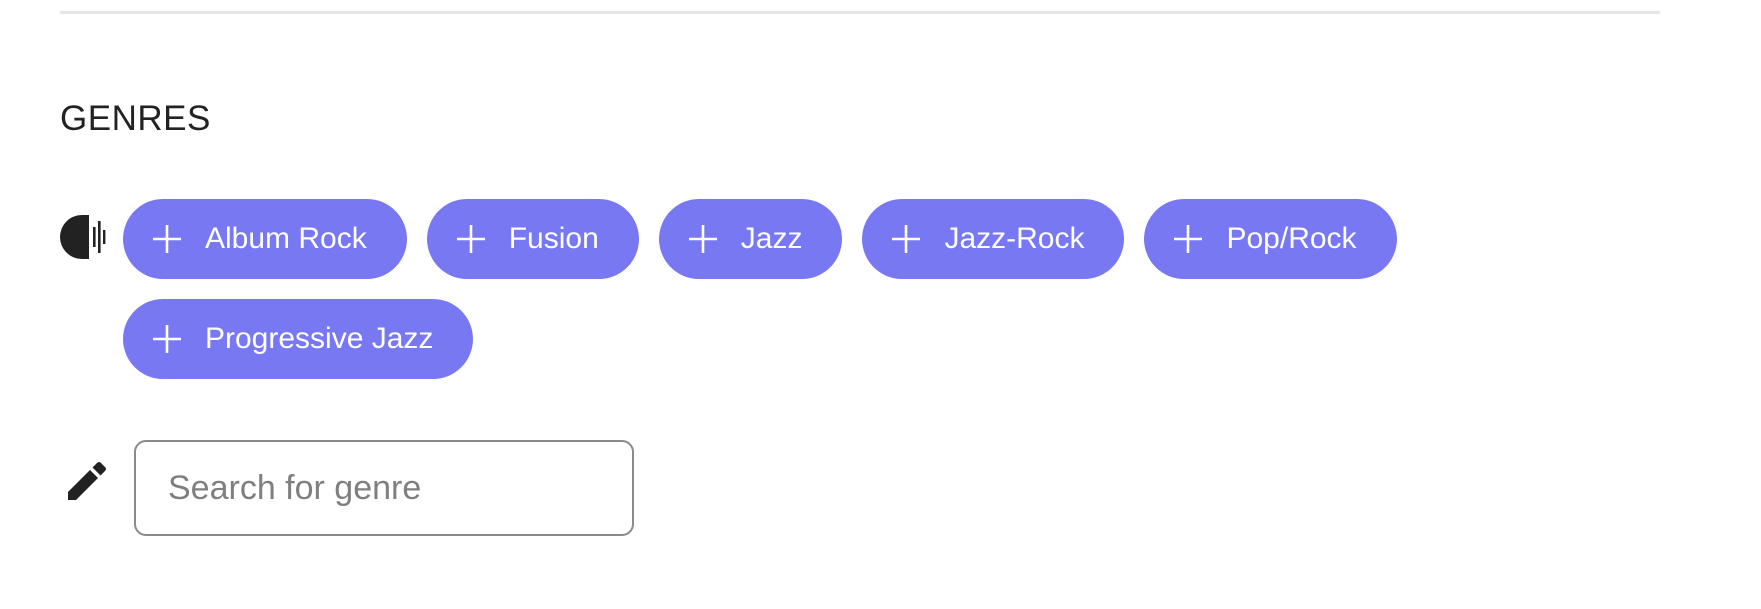  Describe the element at coordinates (1014, 238) in the screenshot. I see `genre-tag-label: Jazz-Rock` at that location.